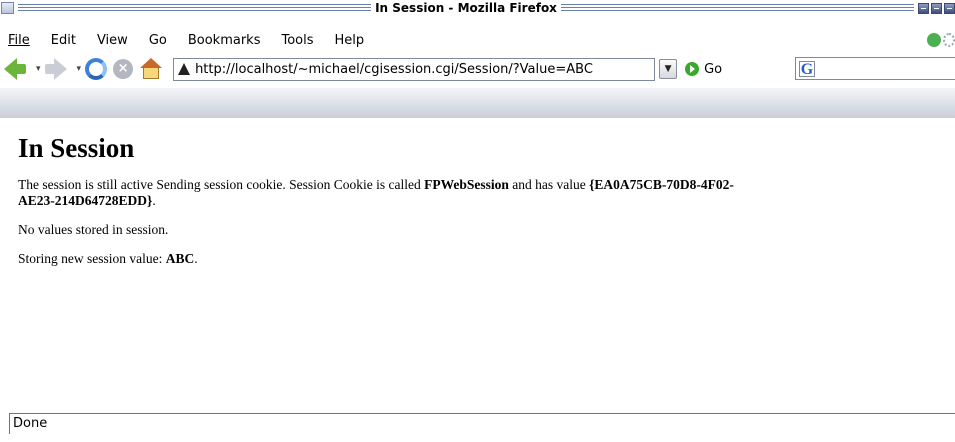 This screenshot has height=442, width=955. I want to click on session-info-text-c: ., so click(154, 200).